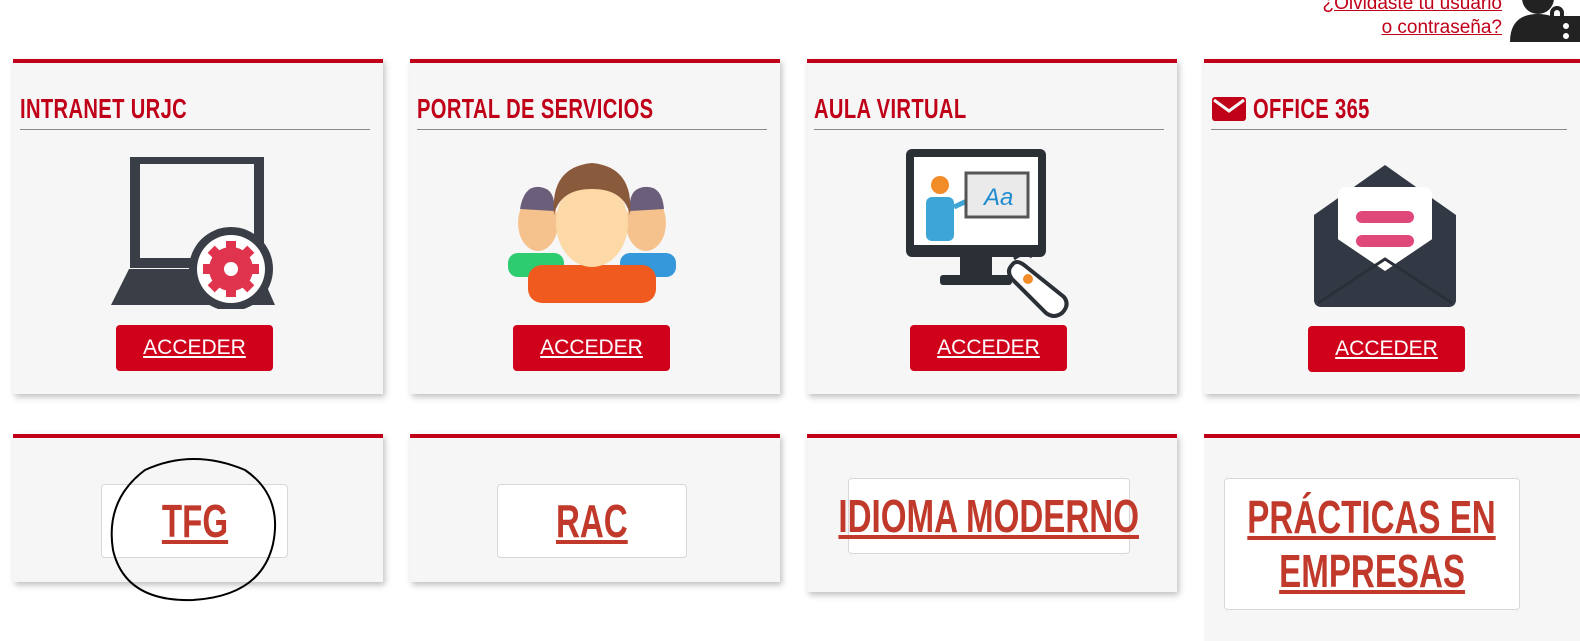  I want to click on card-intranet: Intranet URJC ACCEDER, so click(198, 226).